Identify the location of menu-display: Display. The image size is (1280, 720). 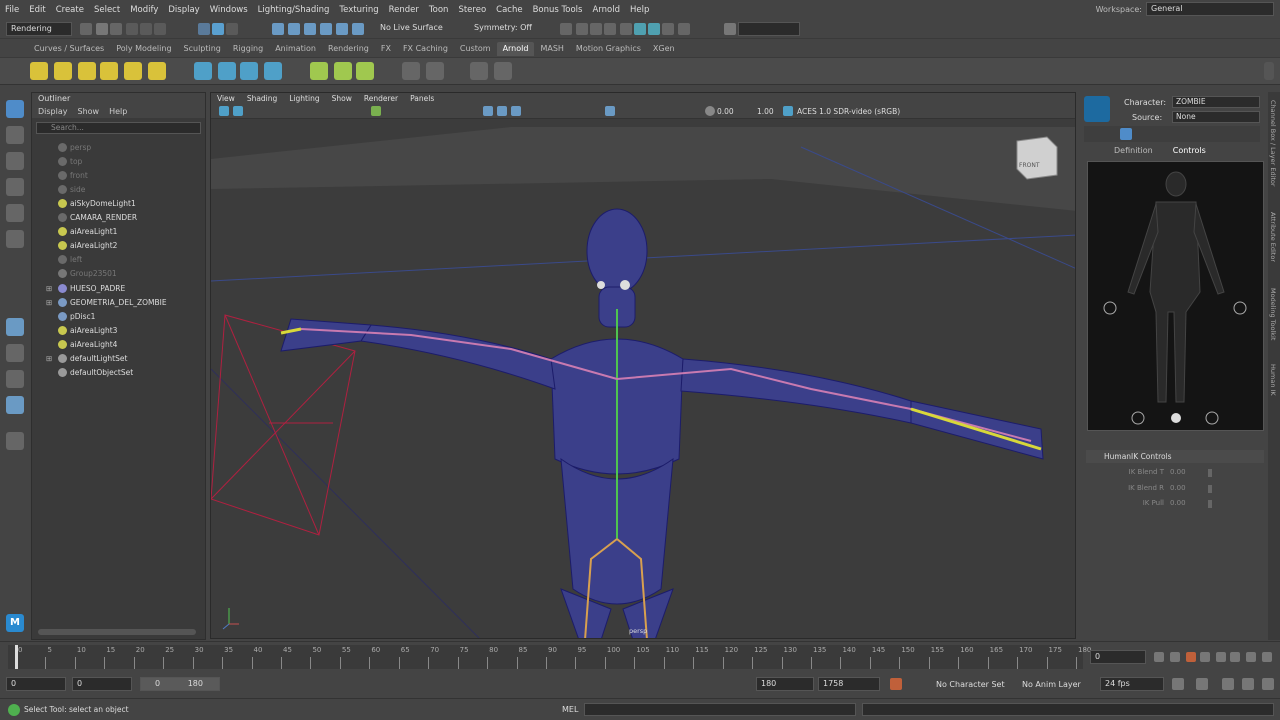
(183, 10).